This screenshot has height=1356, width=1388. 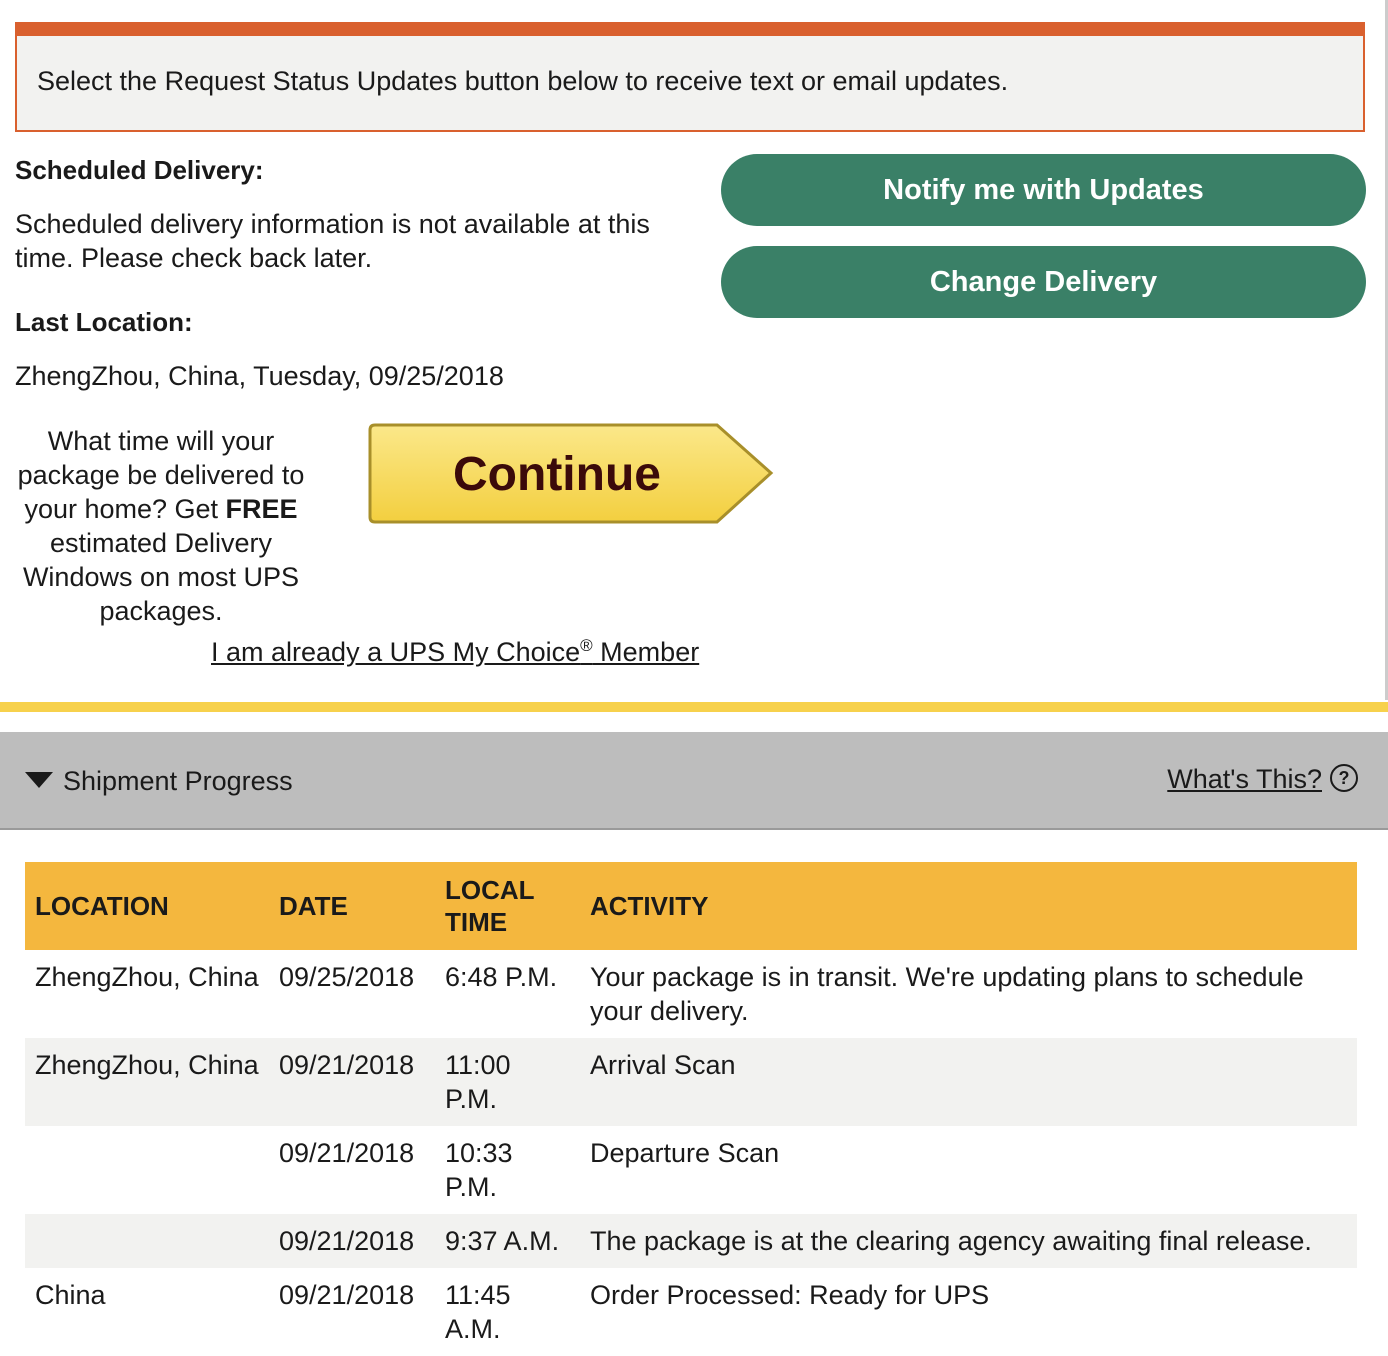 I want to click on row-time: 11:45 A.M., so click(x=478, y=1312).